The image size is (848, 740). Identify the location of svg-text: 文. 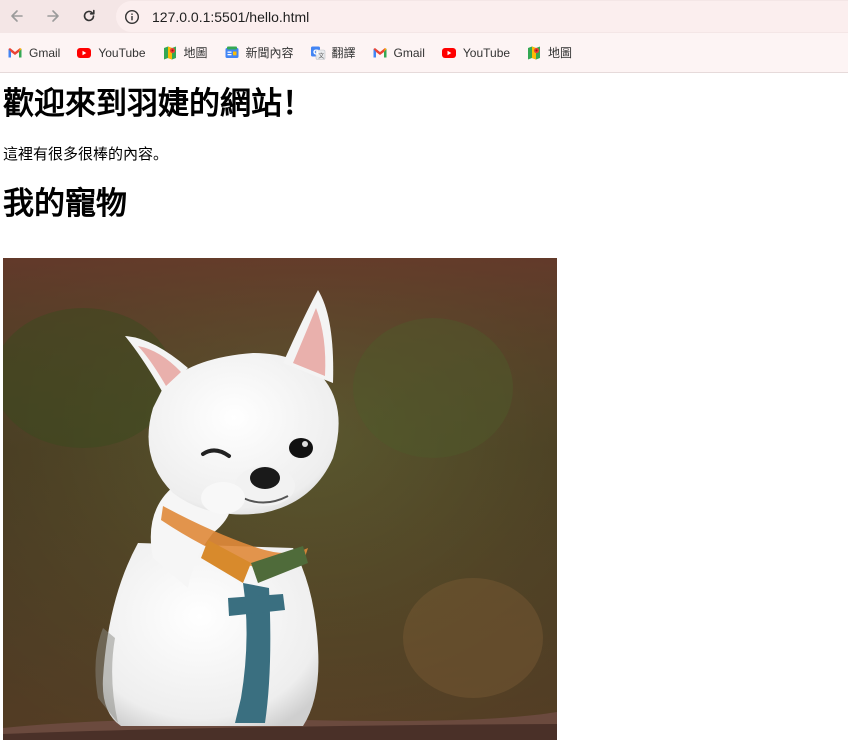
(321, 55).